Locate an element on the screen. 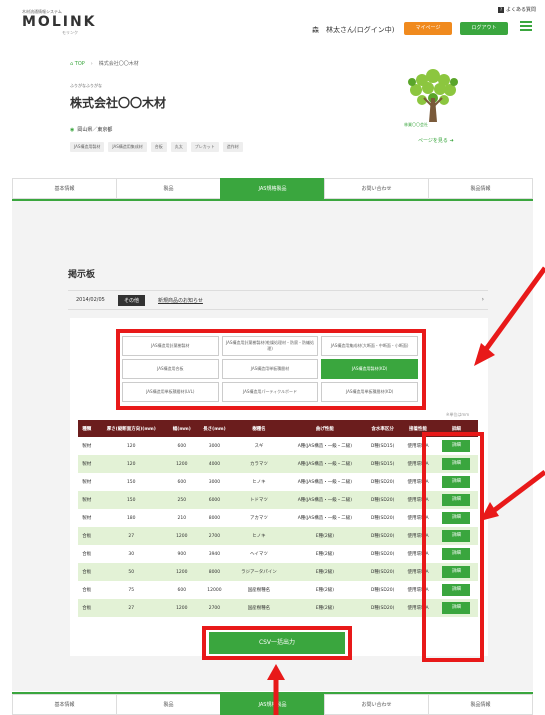  table-header-cell: 種類 is located at coordinates (87, 428).